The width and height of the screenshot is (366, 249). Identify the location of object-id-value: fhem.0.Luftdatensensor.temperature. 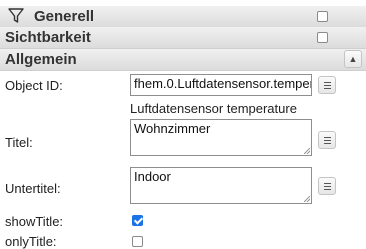
(223, 83).